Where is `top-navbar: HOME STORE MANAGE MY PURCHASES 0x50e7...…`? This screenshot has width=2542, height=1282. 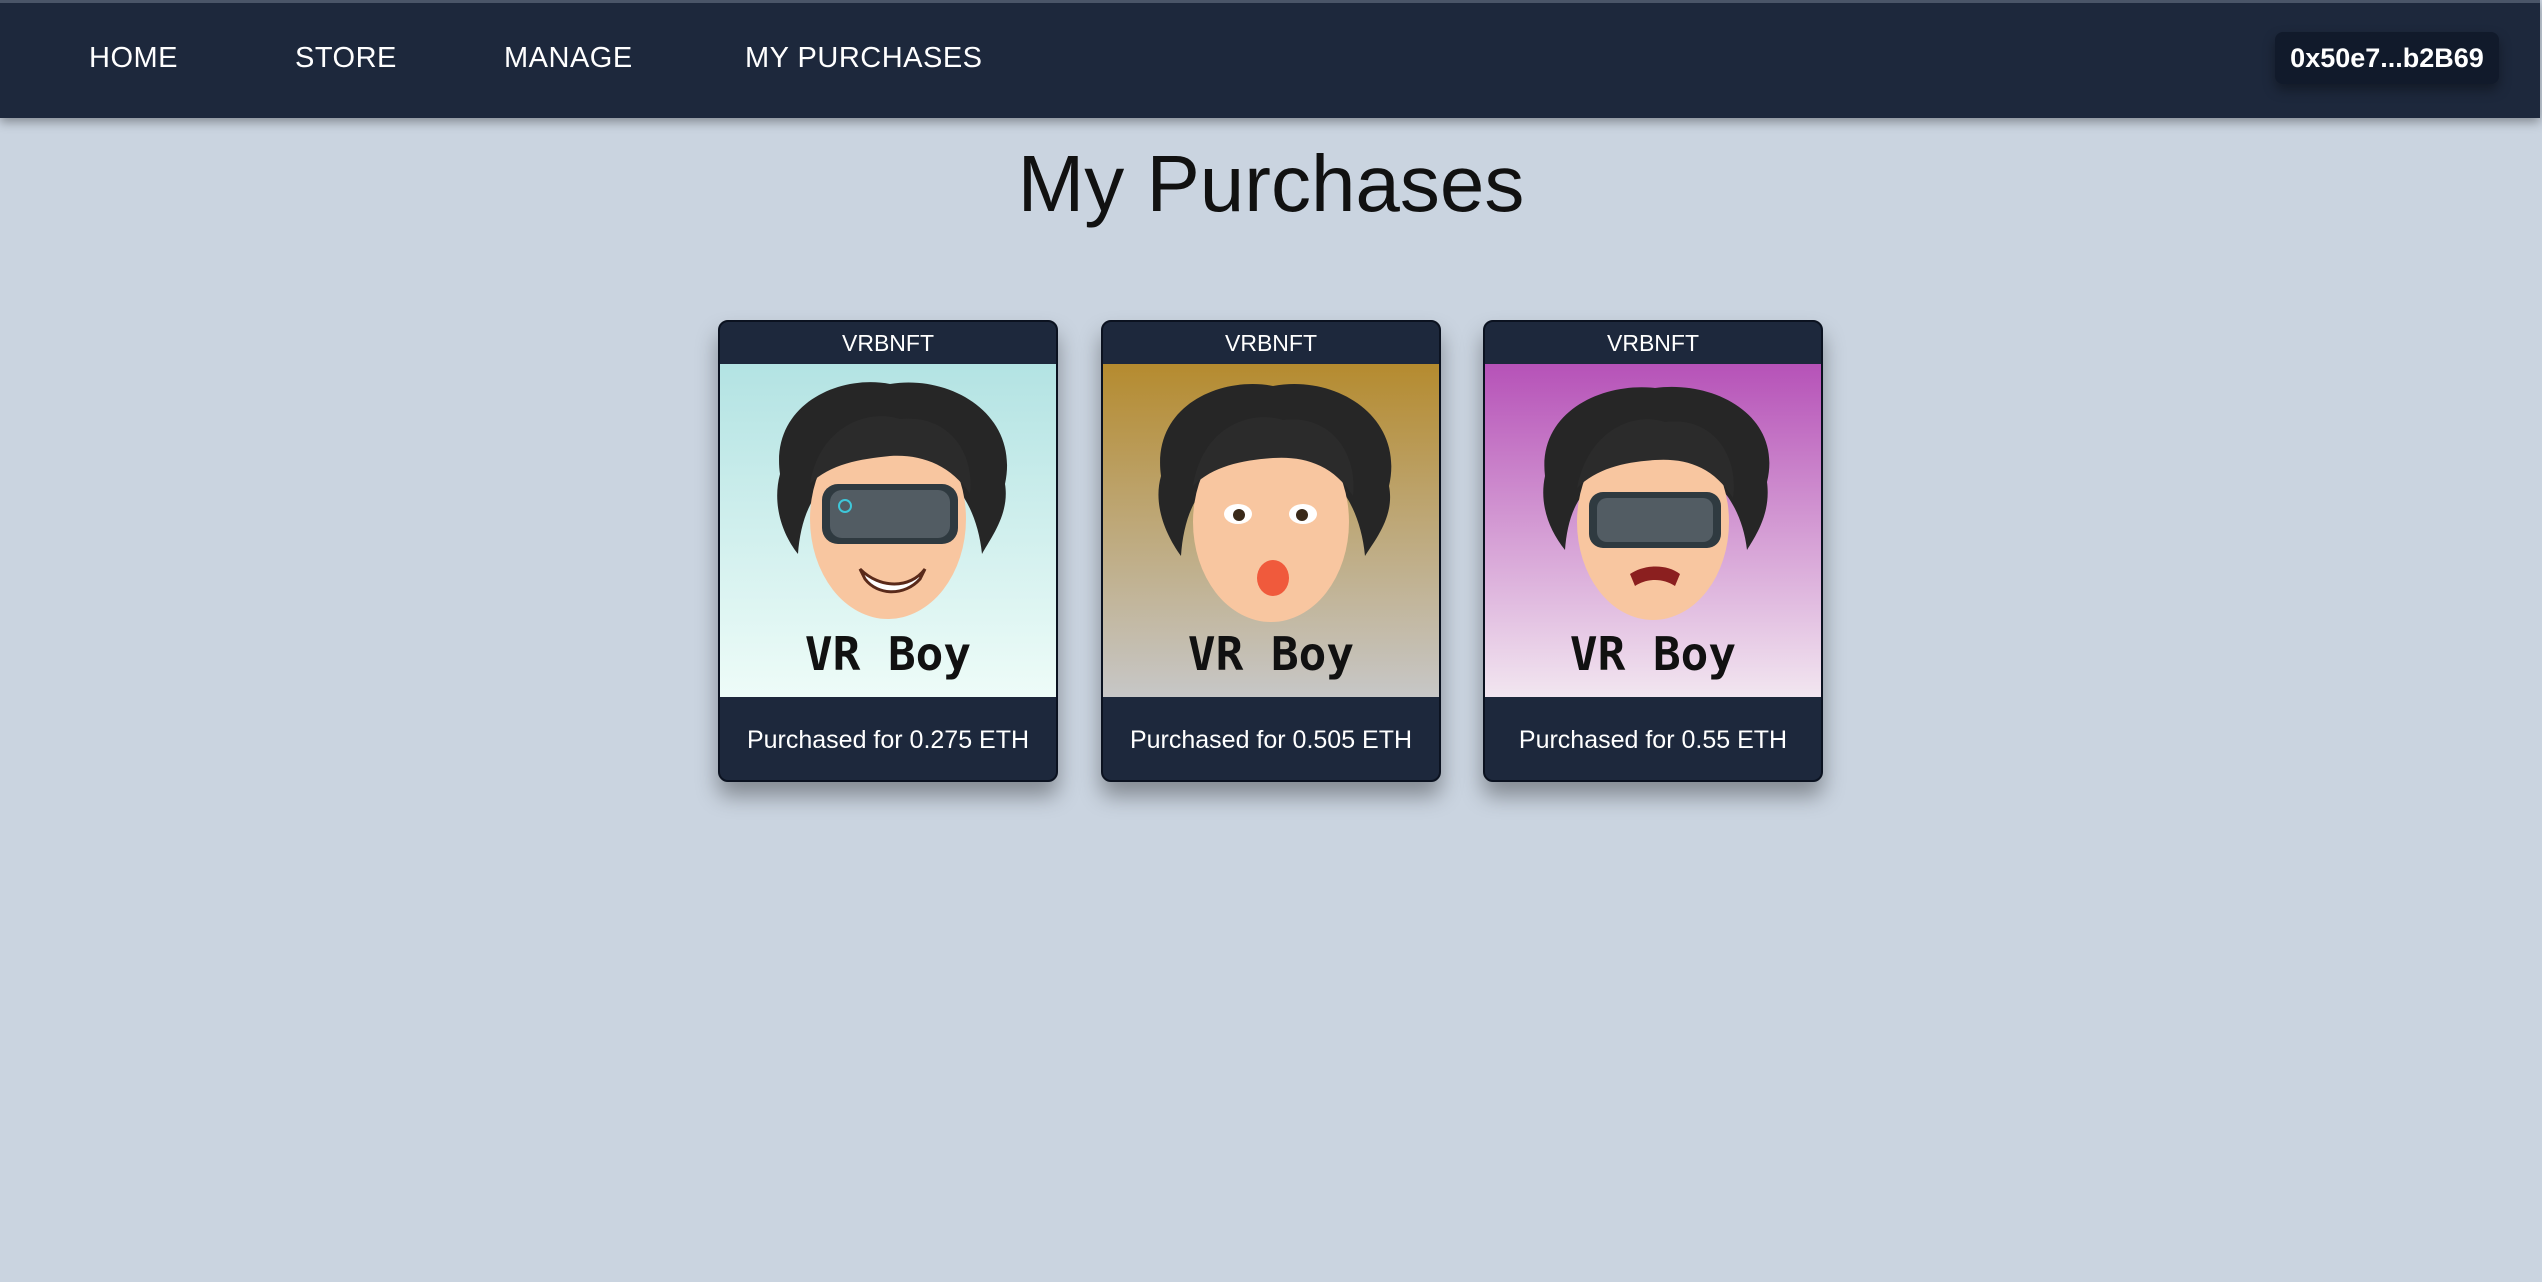
top-navbar: HOME STORE MANAGE MY PURCHASES 0x50e7...… is located at coordinates (1270, 59).